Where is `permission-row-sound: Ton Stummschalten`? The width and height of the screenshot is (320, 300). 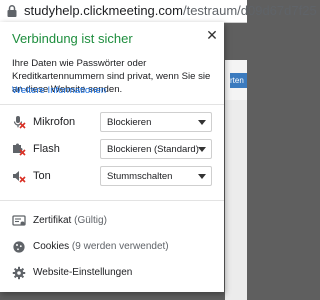
permission-row-sound: Ton Stummschalten is located at coordinates (112, 176).